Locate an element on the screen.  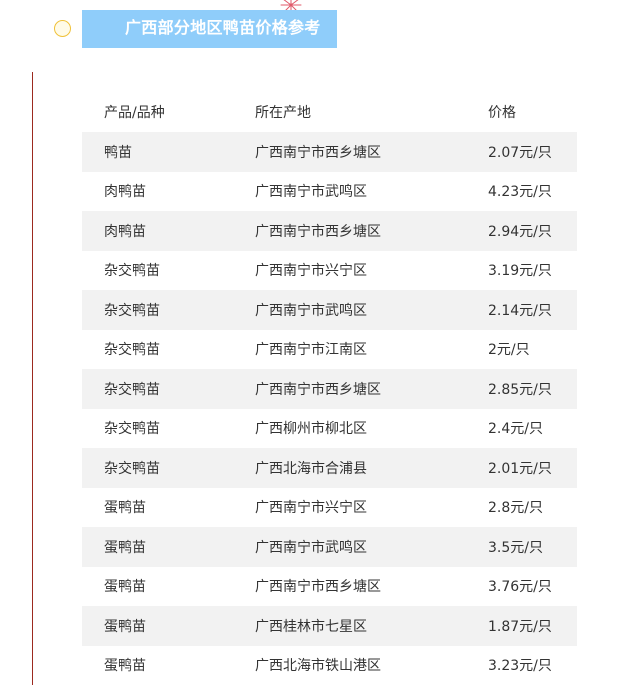
table-row: 杂交鸭苗 广西南宁市江南区 2元/只 is located at coordinates (329, 350).